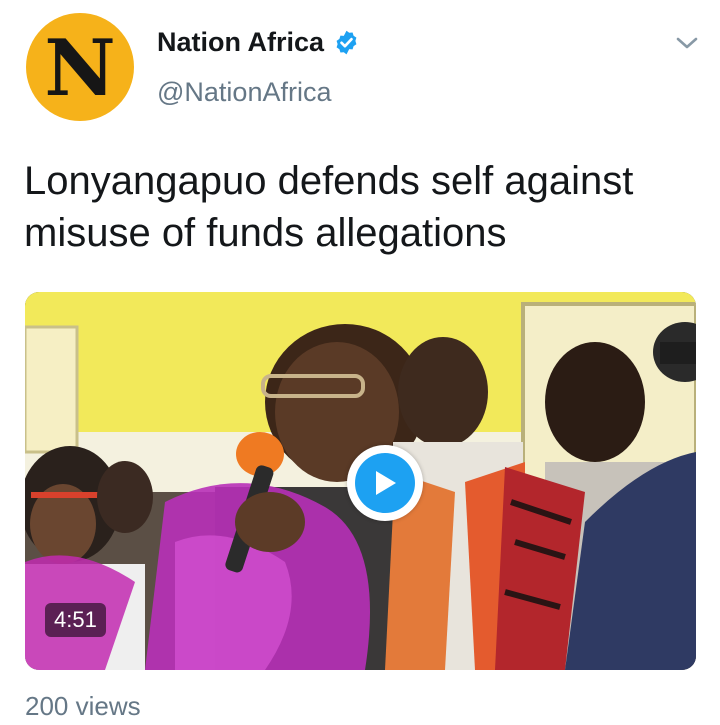 Image resolution: width=720 pixels, height=725 pixels. I want to click on chevron-down-icon, so click(687, 43).